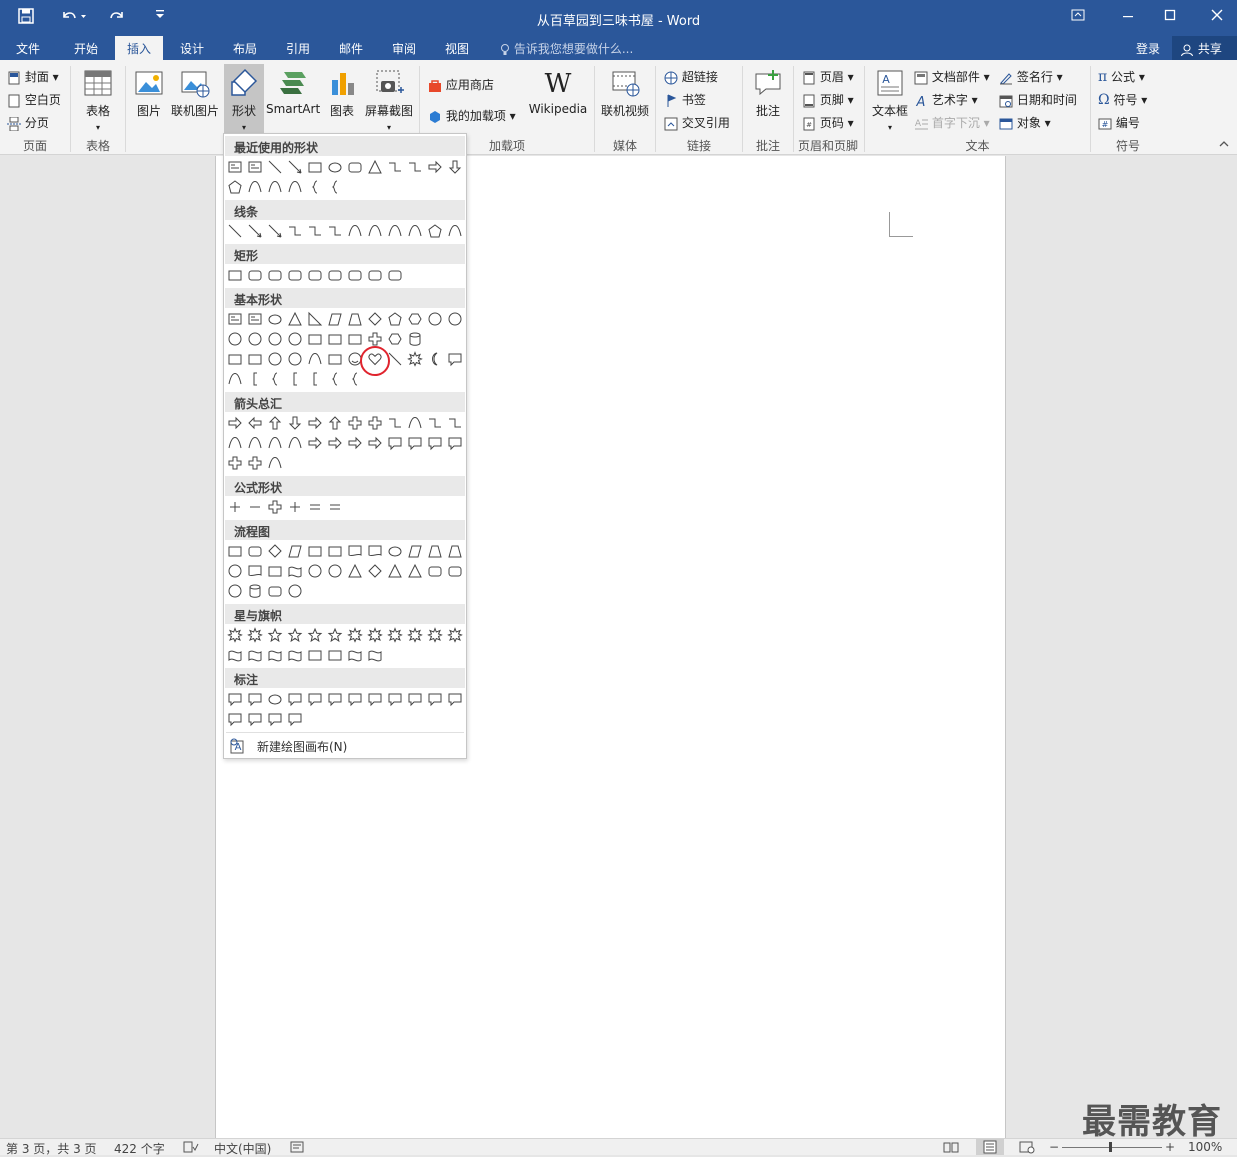 The image size is (1237, 1157). Describe the element at coordinates (435, 359) in the screenshot. I see `shape-moon-icon` at that location.